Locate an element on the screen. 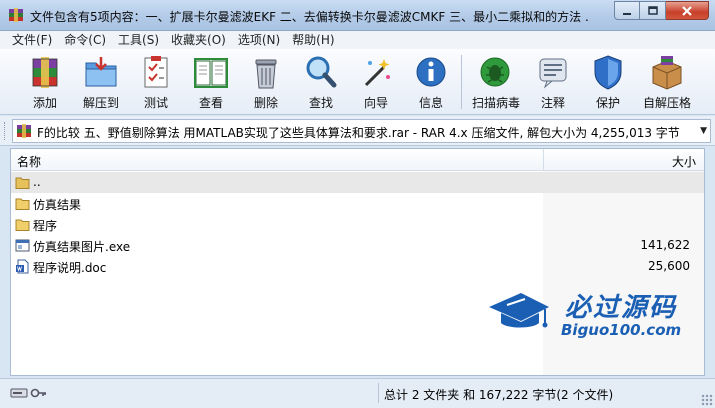 The height and width of the screenshot is (408, 715). menu-favorites: 收藏夹(O) is located at coordinates (198, 40).